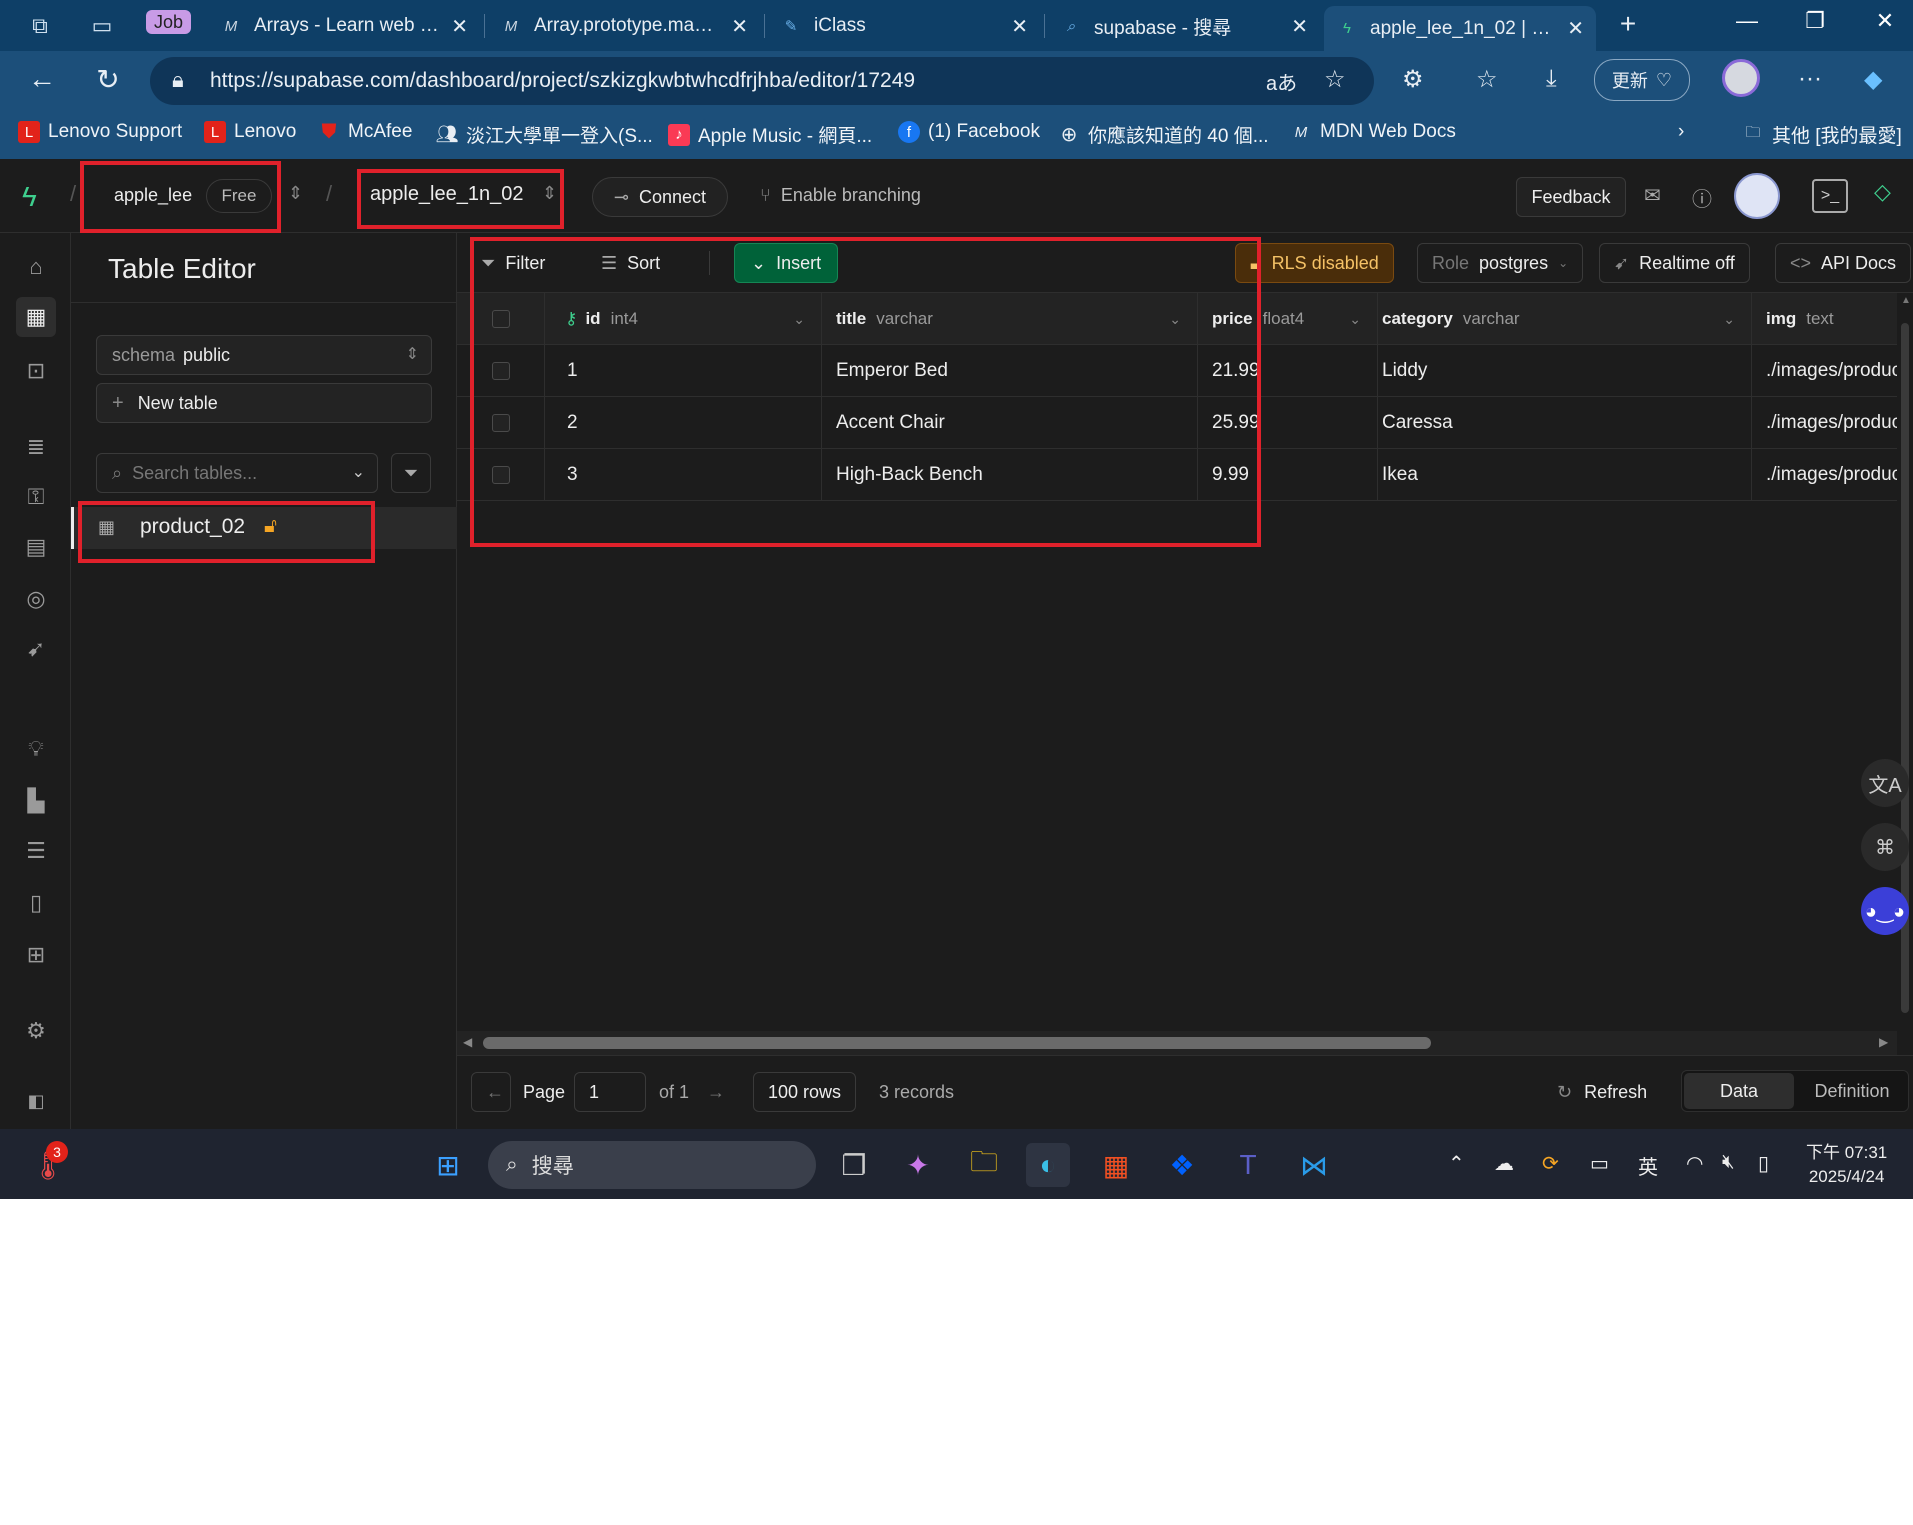 The width and height of the screenshot is (1913, 1525). What do you see at coordinates (264, 528) in the screenshot?
I see `table-item-product-02: ▦ product_02 🔓︎` at bounding box center [264, 528].